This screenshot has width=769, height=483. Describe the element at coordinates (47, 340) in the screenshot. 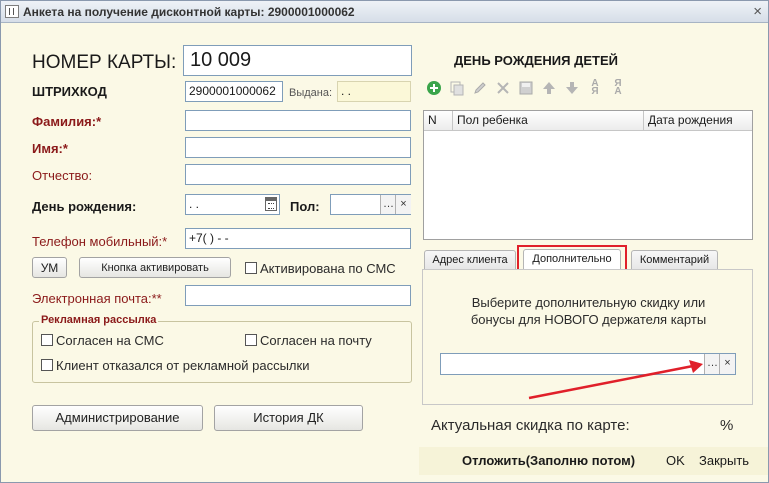

I see `agree-sms-checkbox` at that location.